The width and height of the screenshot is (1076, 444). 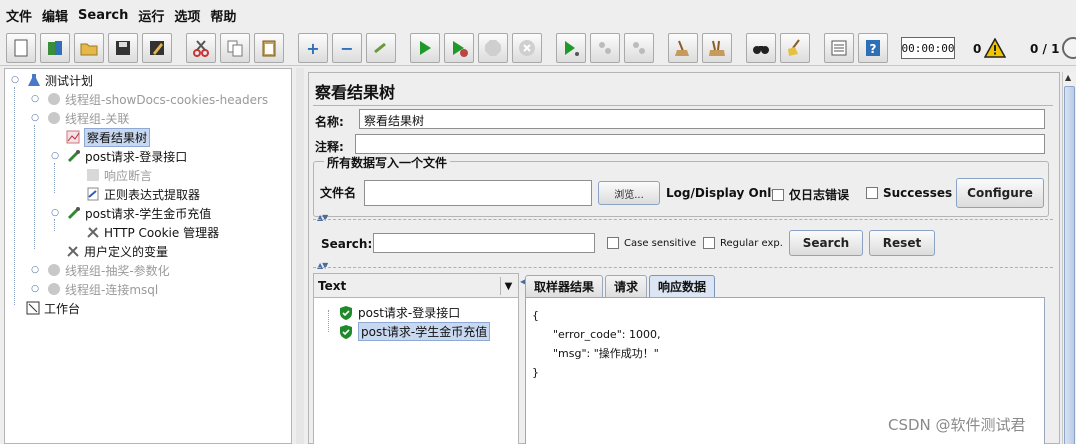 I want to click on tab-response-data: 响应数据, so click(x=682, y=286).